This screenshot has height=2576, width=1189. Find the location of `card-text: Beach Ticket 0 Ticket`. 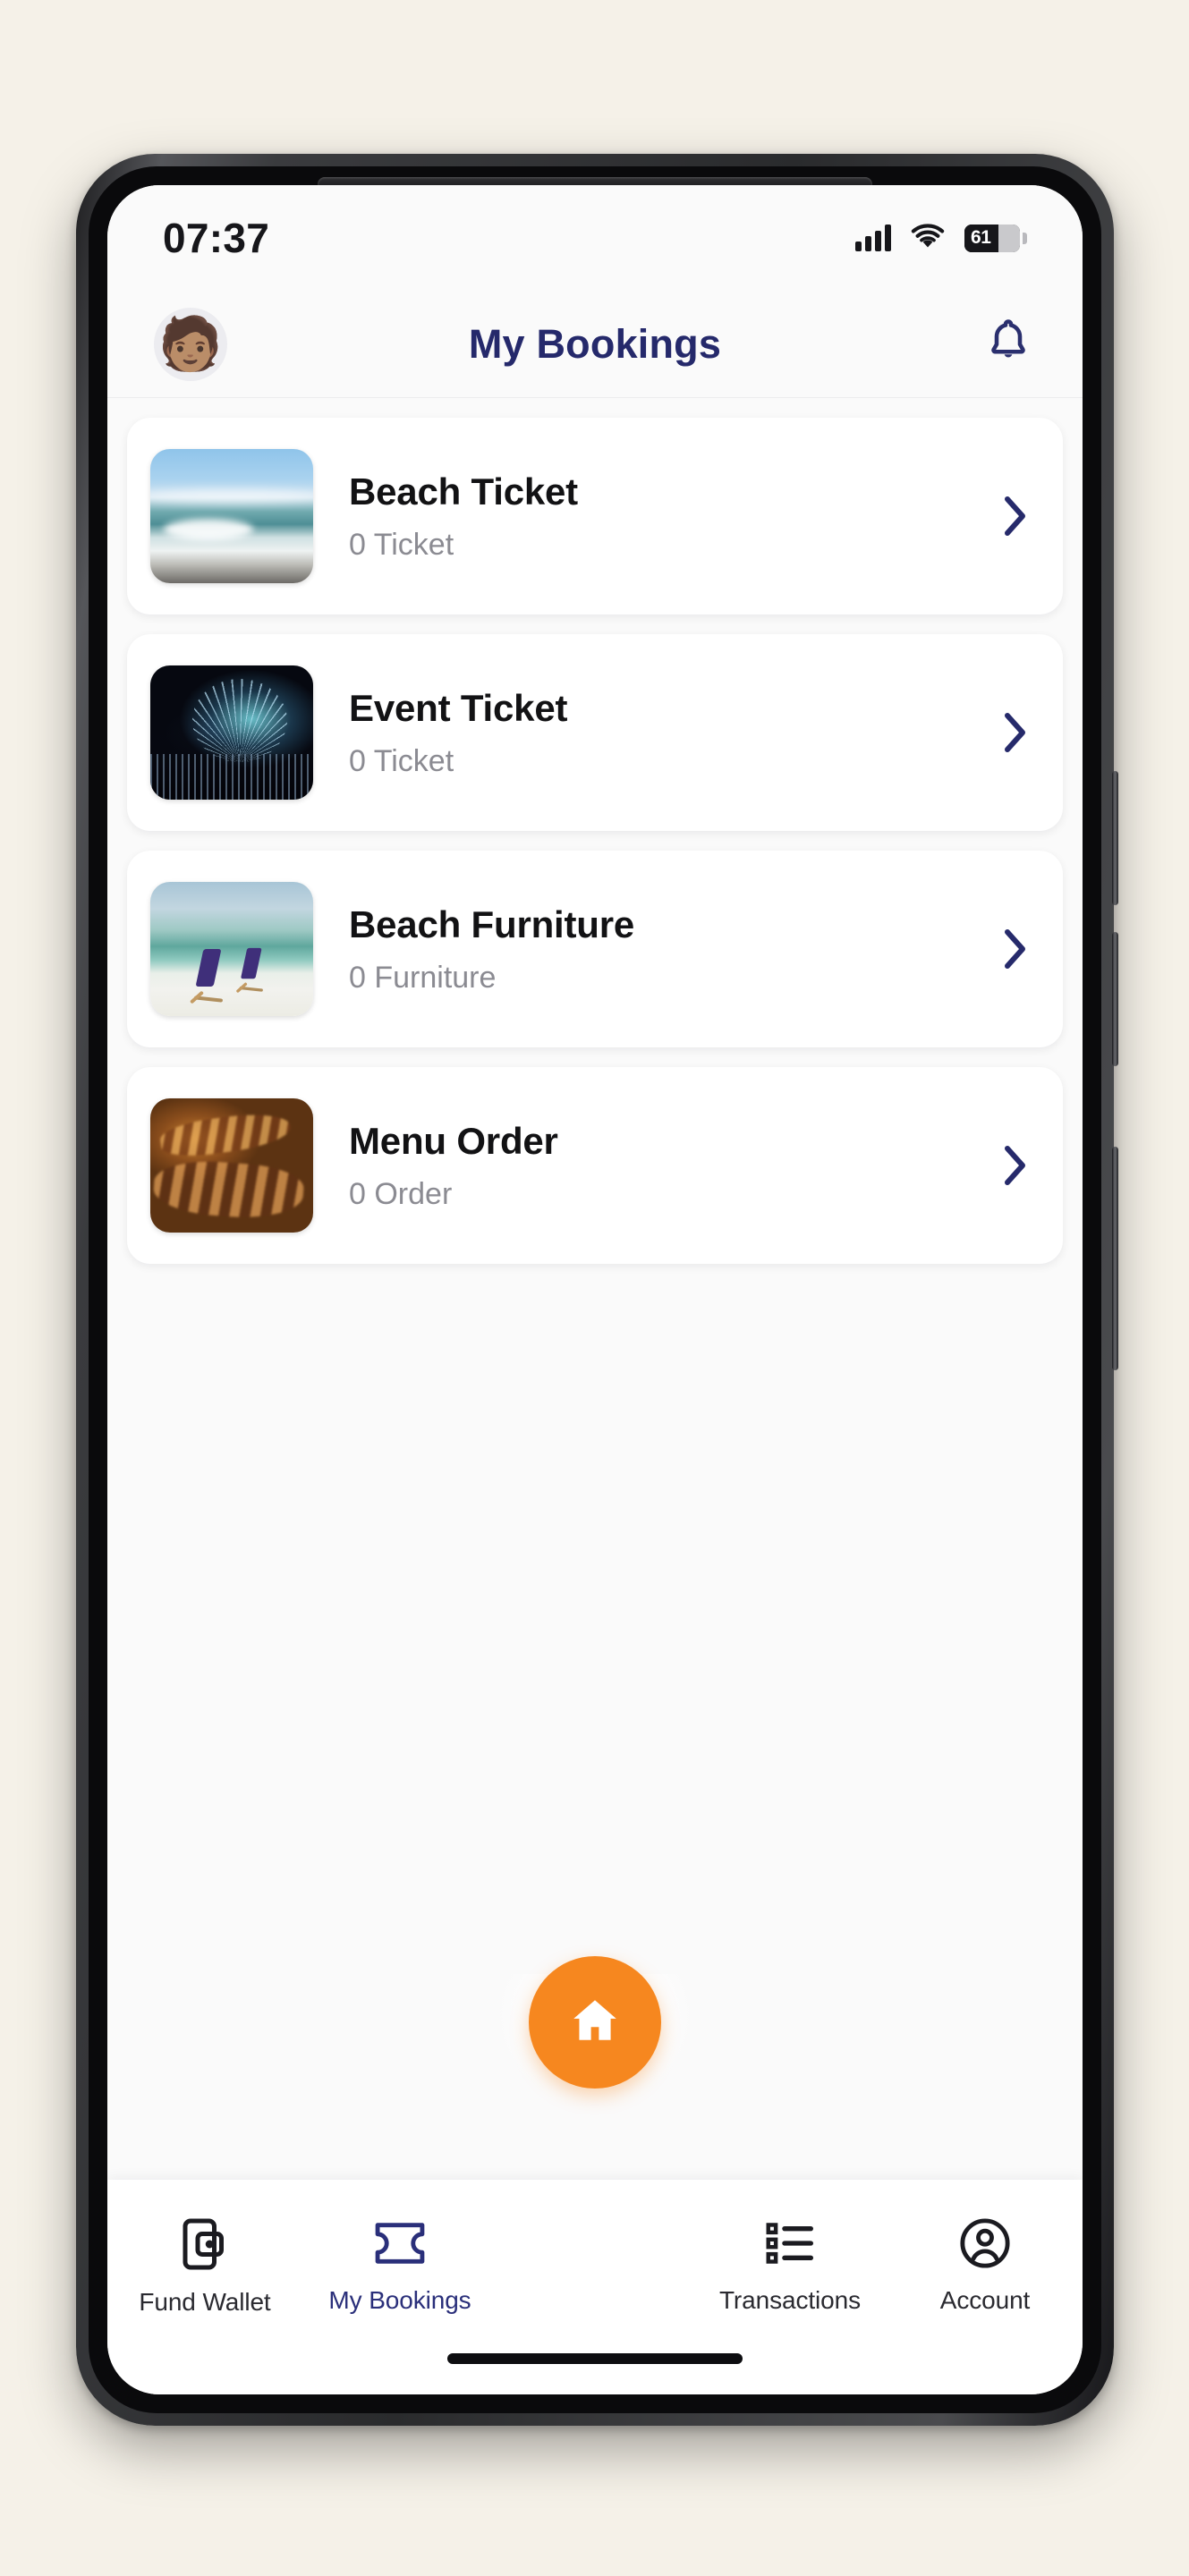

card-text: Beach Ticket 0 Ticket is located at coordinates (655, 516).